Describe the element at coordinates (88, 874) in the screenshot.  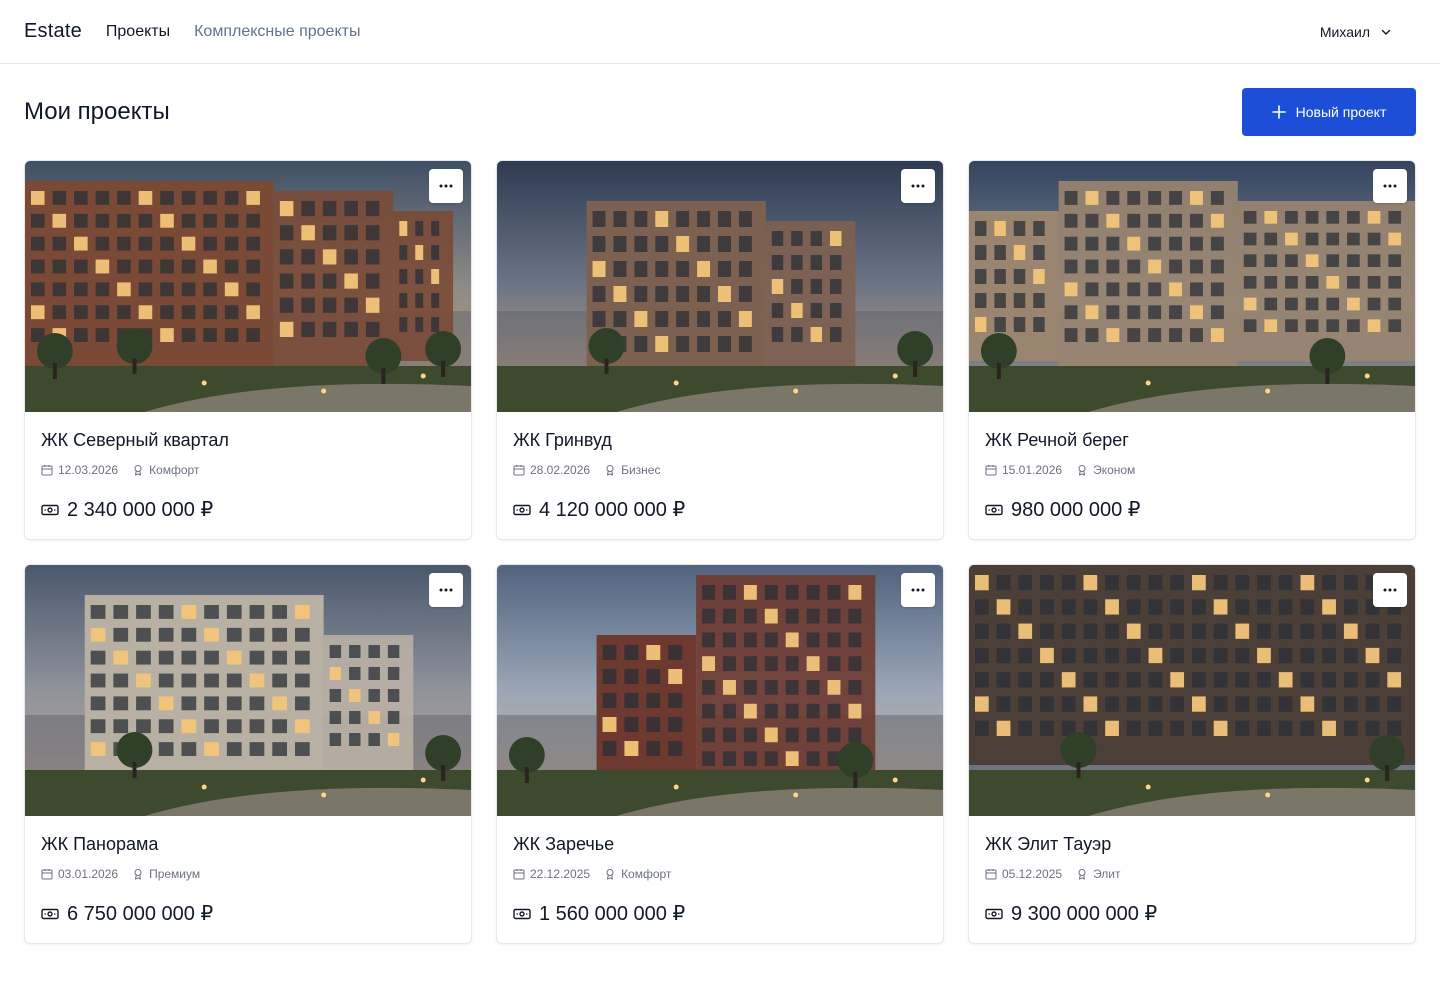
I see `project-date-text: 03.01.2026` at that location.